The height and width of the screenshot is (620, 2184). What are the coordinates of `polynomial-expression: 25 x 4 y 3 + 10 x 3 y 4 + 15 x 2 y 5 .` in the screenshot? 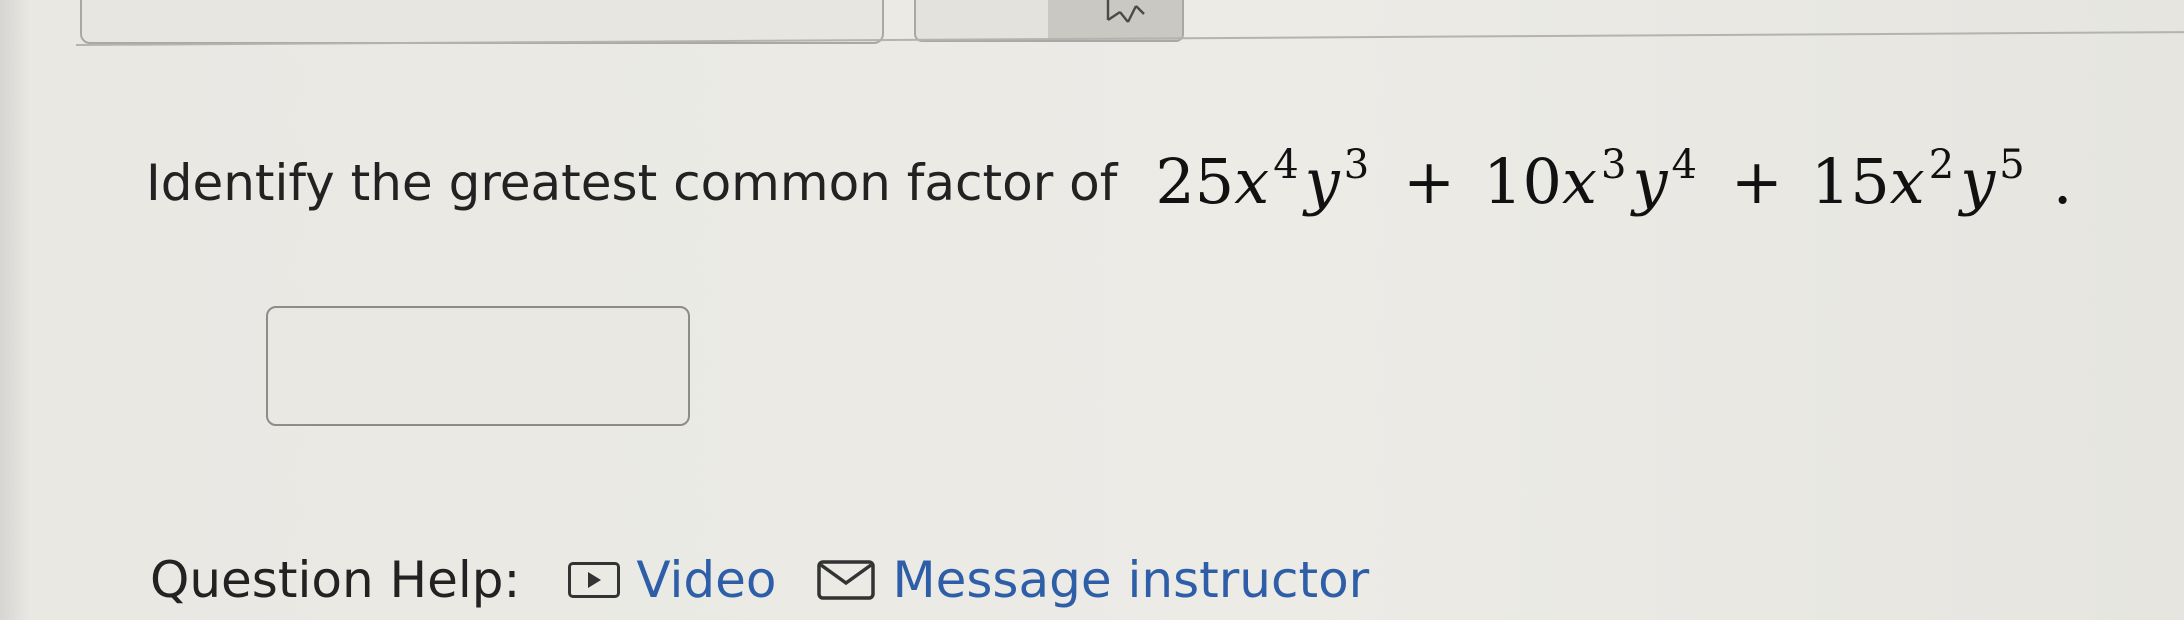 It's located at (1614, 180).